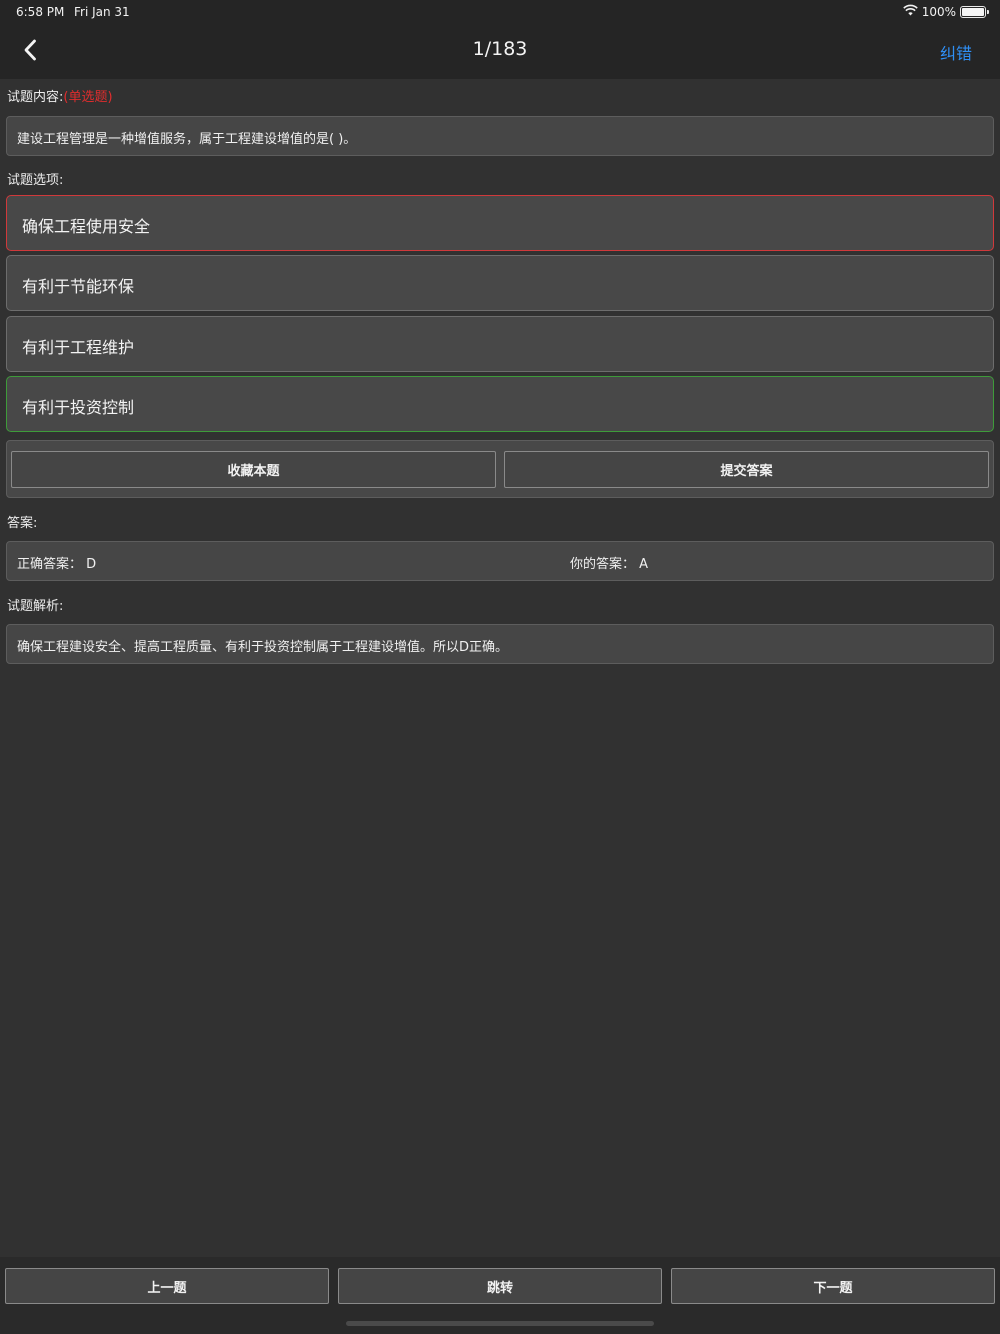 The width and height of the screenshot is (1000, 1334). Describe the element at coordinates (91, 564) in the screenshot. I see `correct-answer-value: D` at that location.